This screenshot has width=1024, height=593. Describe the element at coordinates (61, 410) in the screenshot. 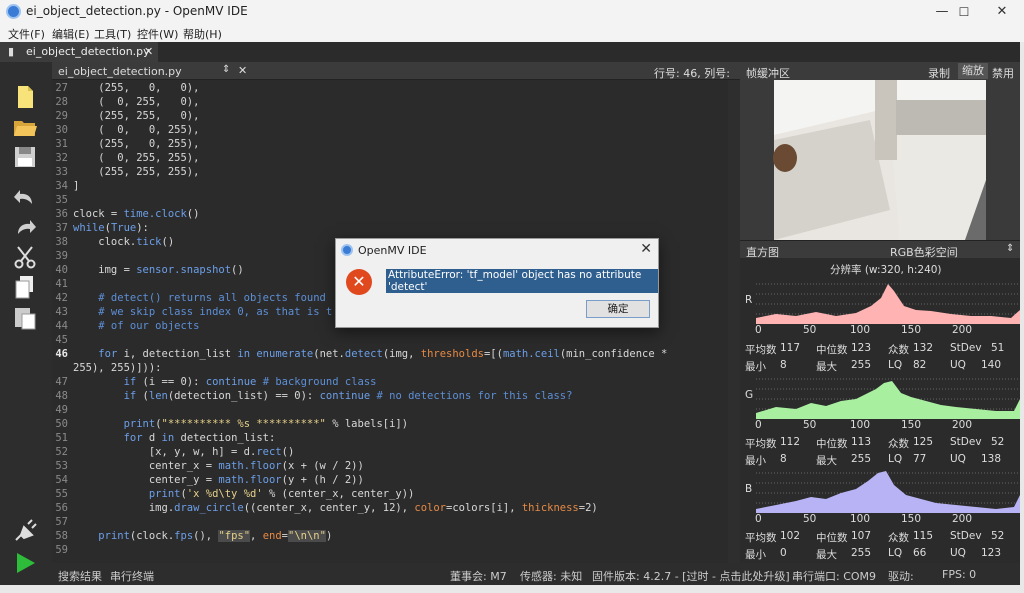

I see `line-number: 49` at that location.